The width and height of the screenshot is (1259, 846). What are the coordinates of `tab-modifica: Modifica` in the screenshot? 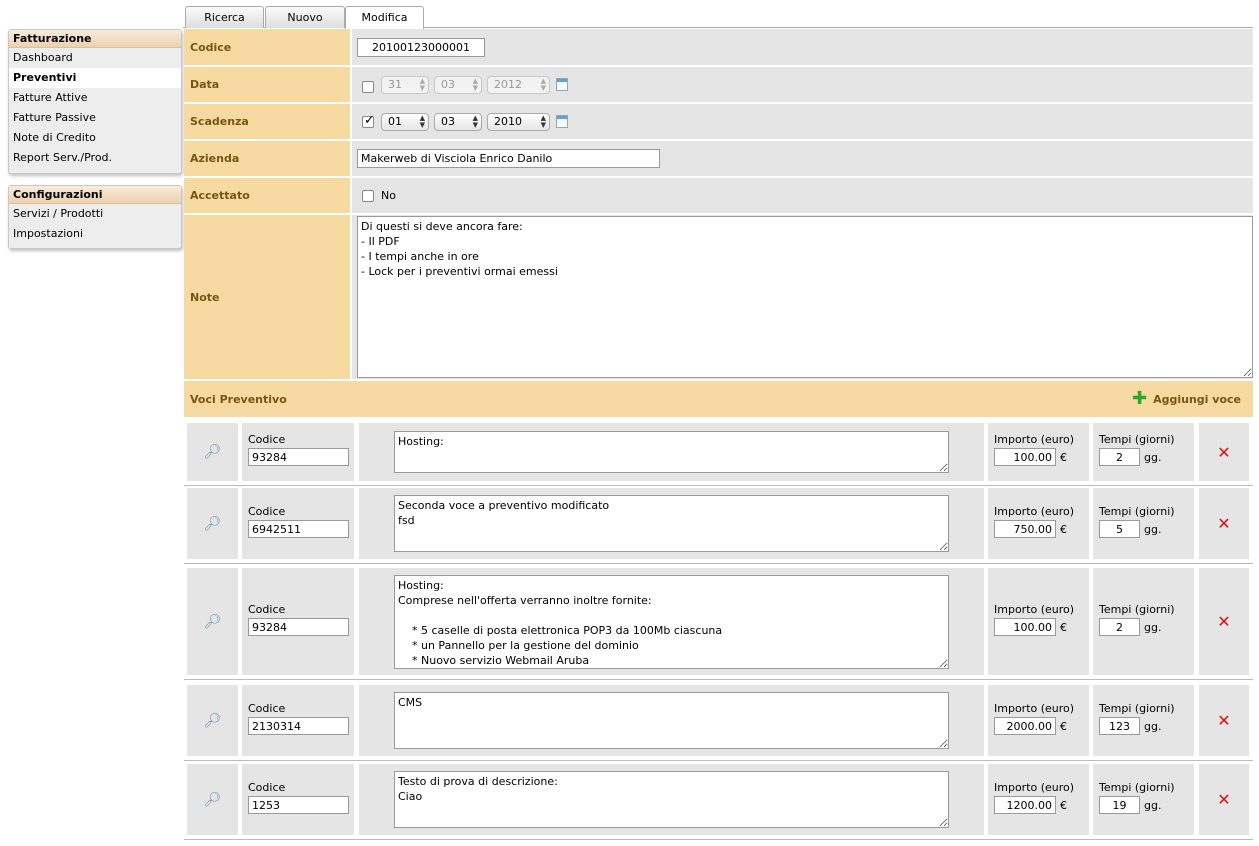 It's located at (384, 17).